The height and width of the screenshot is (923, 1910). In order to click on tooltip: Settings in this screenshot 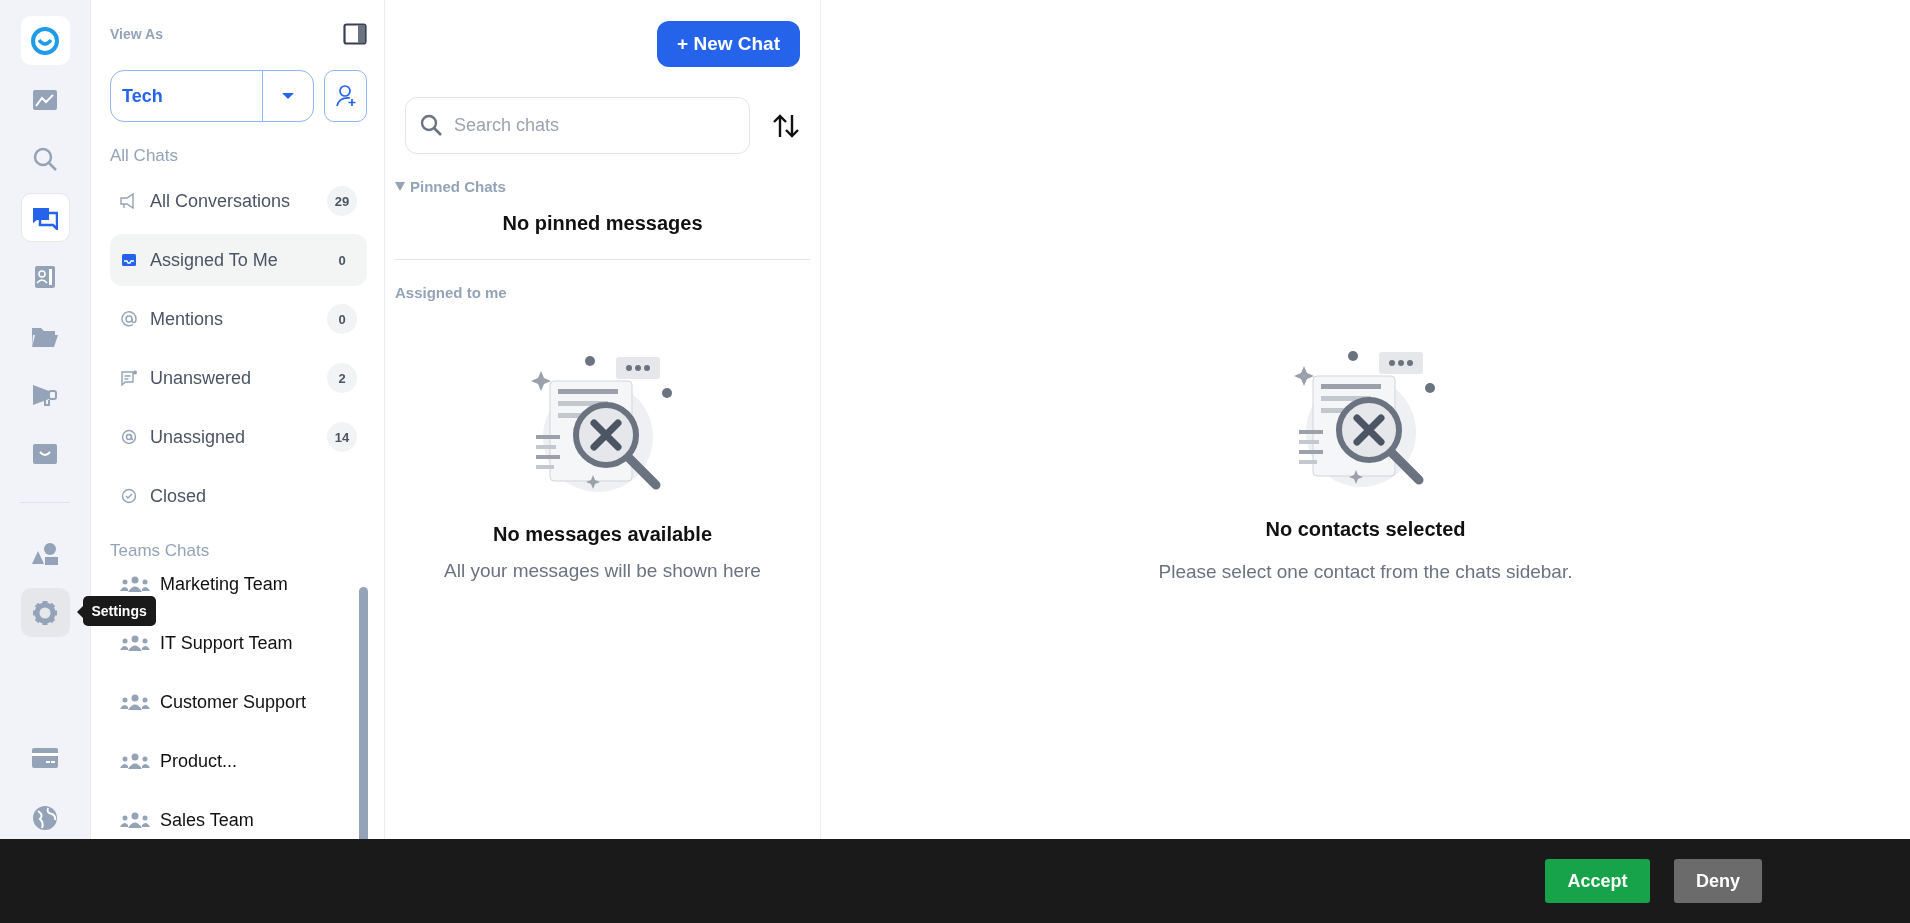, I will do `click(119, 611)`.